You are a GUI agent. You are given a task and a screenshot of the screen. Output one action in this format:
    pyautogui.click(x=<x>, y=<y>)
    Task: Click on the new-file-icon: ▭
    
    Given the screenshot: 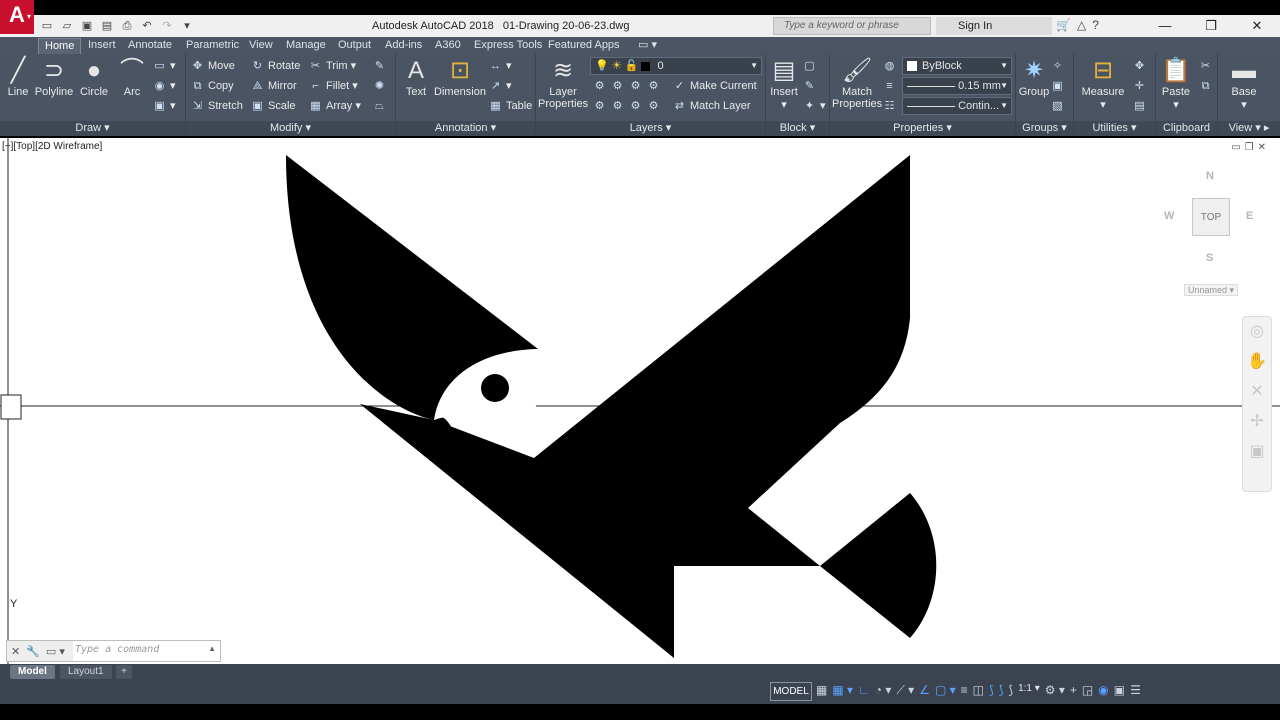 What is the action you would take?
    pyautogui.click(x=47, y=26)
    